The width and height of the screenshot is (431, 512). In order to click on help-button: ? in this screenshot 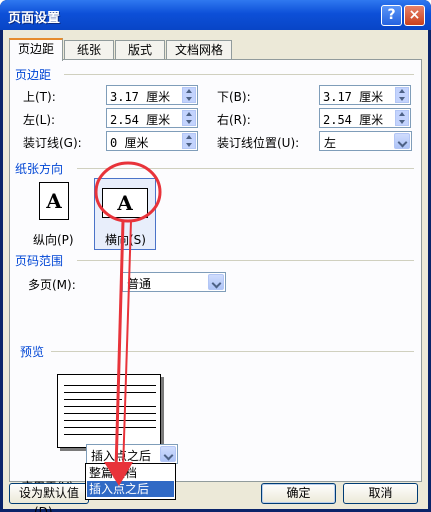, I will do `click(391, 15)`.